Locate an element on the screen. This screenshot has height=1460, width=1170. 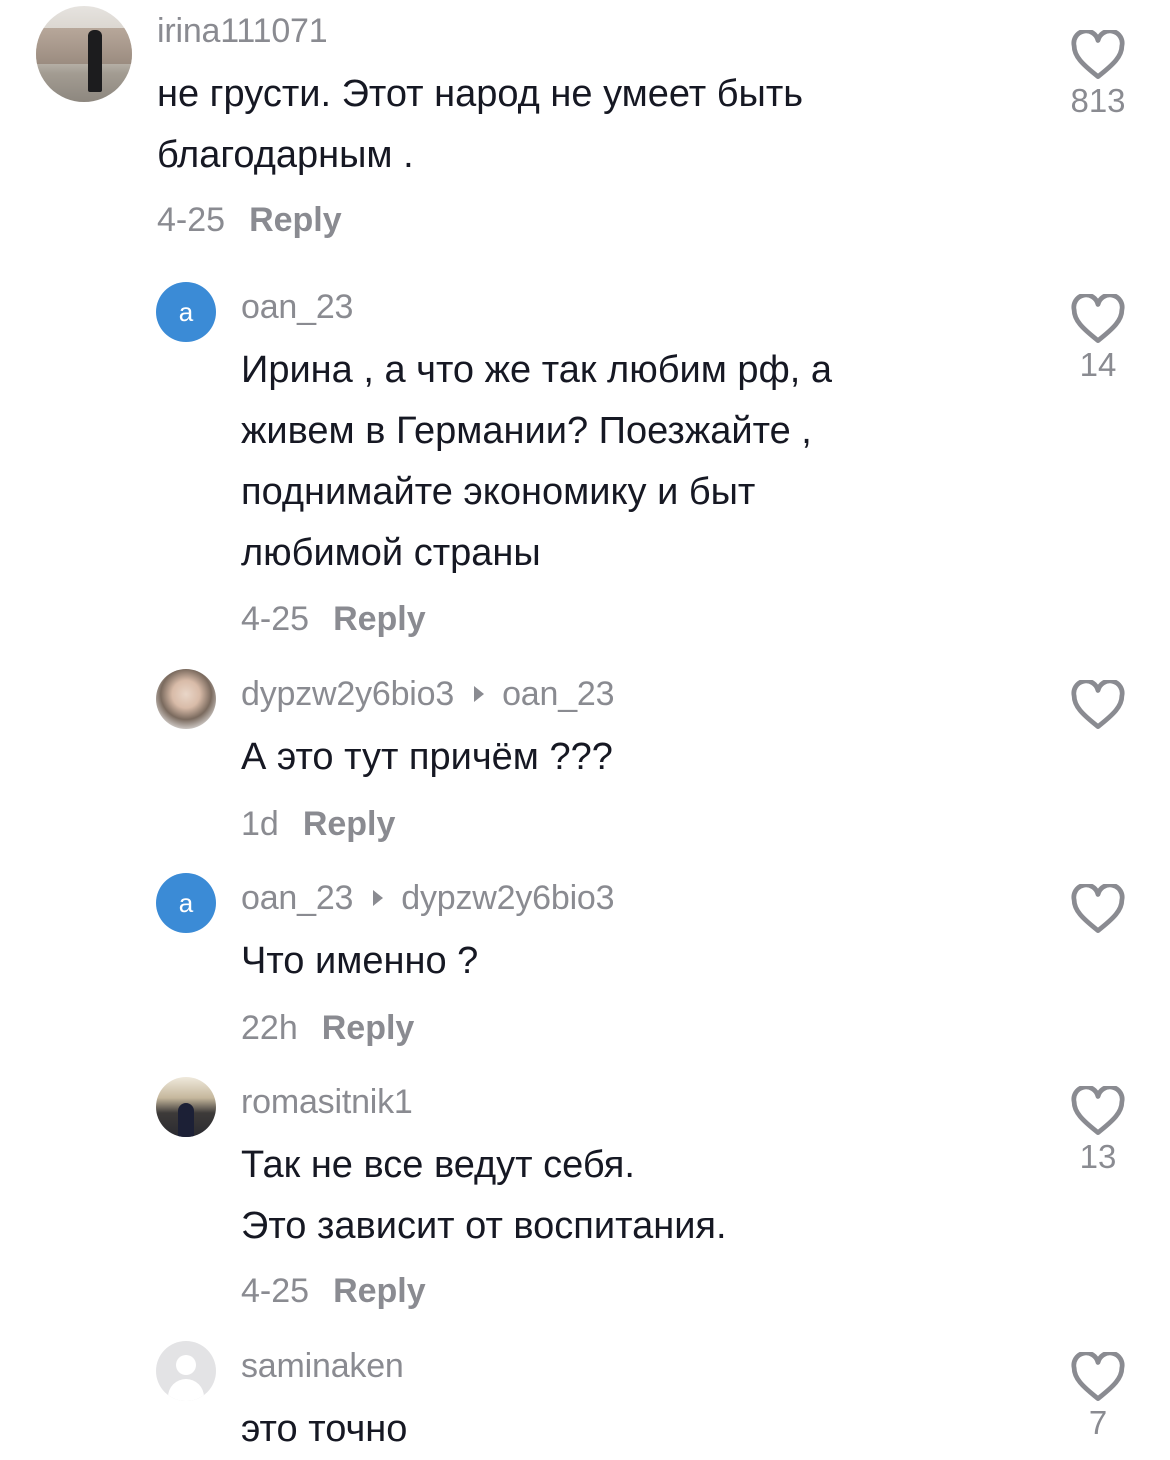
comment-item: saminaken это точно 7 is located at coordinates (585, 1391).